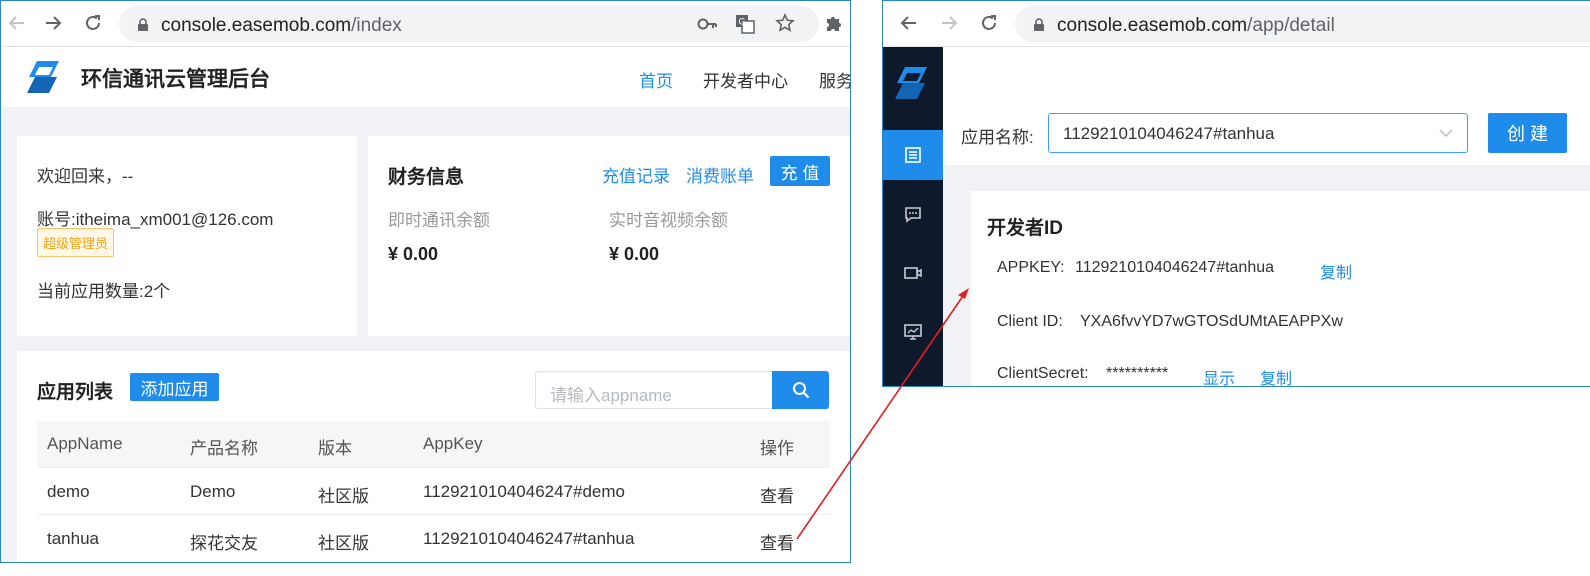 The image size is (1590, 576). I want to click on im-balance-label: 即时通讯余额, so click(439, 220).